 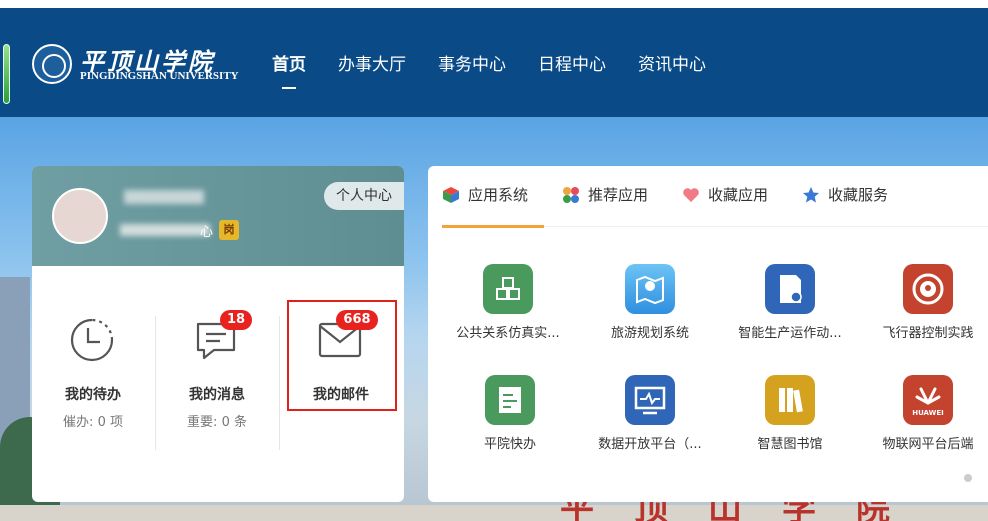 What do you see at coordinates (165, 230) in the screenshot?
I see `user-dept-blurred` at bounding box center [165, 230].